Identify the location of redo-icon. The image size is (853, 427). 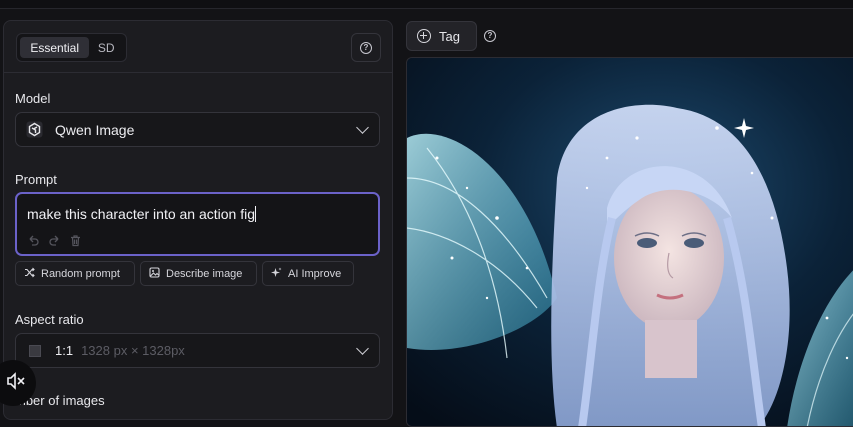
(54, 240).